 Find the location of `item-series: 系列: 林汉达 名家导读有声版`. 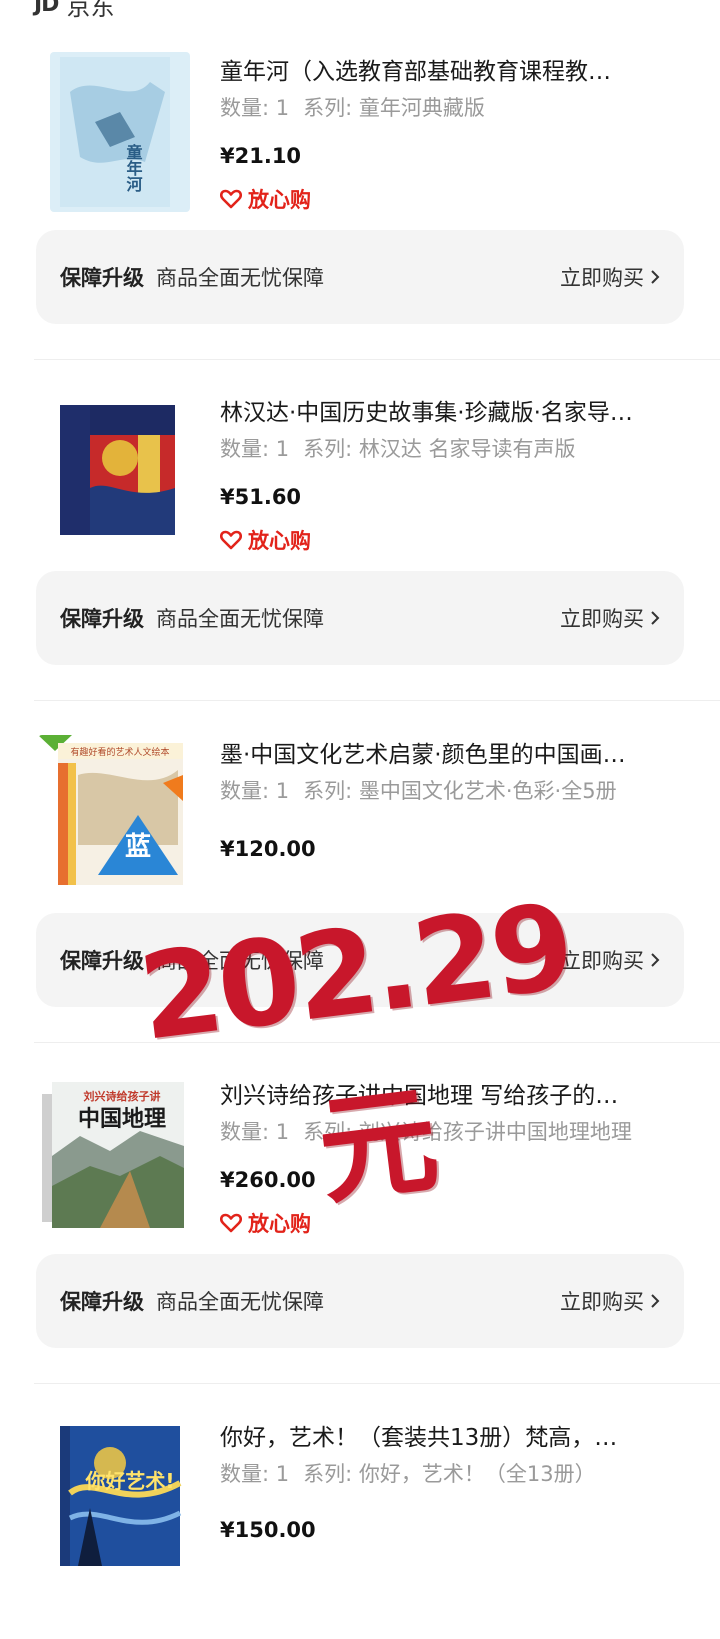

item-series: 系列: 林汉达 名家导读有声版 is located at coordinates (439, 449).